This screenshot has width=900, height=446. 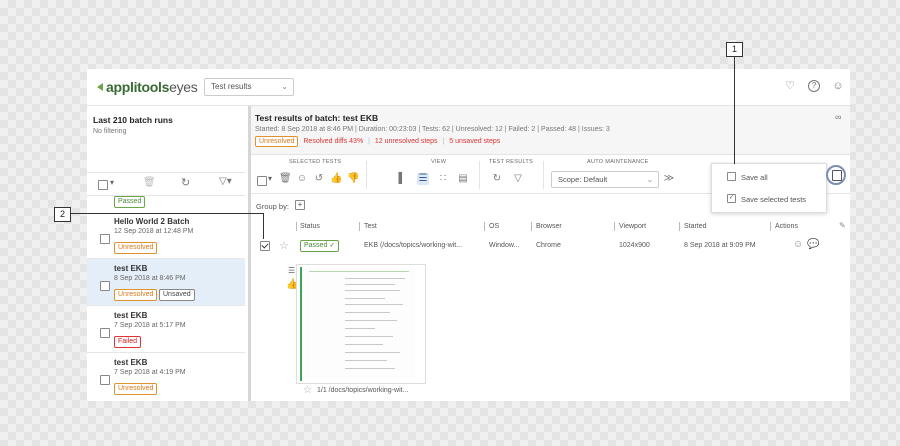 What do you see at coordinates (284, 86) in the screenshot?
I see `chevron-down-icon: ⌄` at bounding box center [284, 86].